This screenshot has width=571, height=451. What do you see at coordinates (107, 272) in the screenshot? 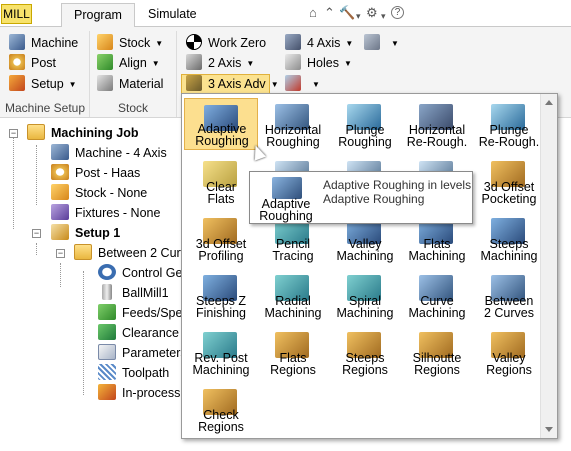
I see `control-geometry-icon` at bounding box center [107, 272].